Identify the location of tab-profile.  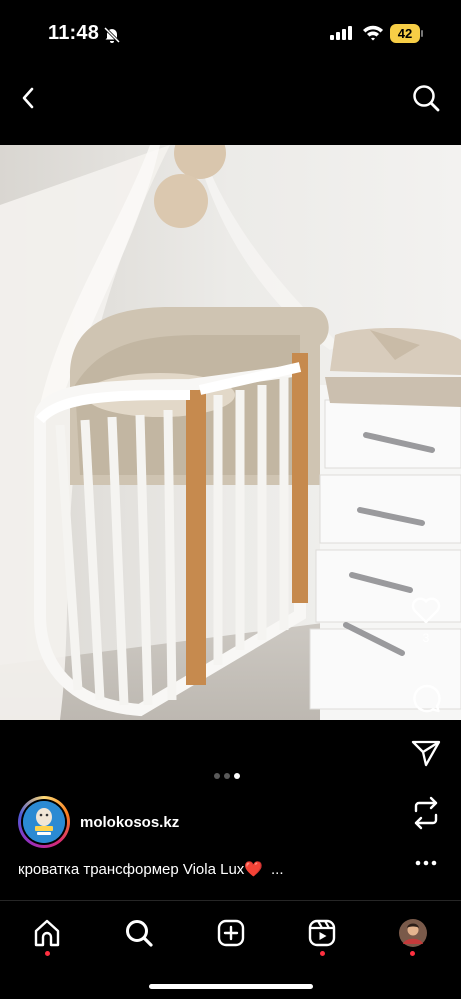
(413, 933).